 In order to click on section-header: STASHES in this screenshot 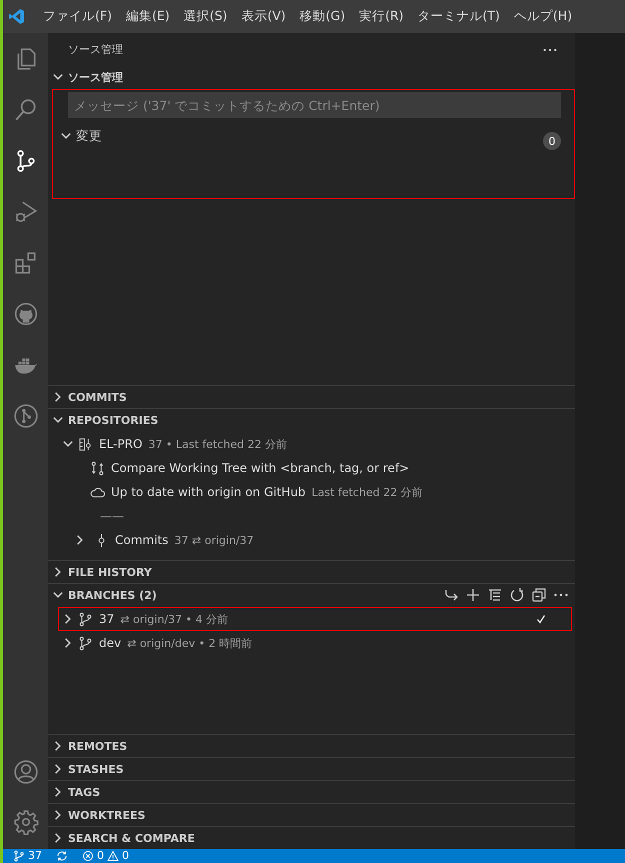, I will do `click(311, 768)`.